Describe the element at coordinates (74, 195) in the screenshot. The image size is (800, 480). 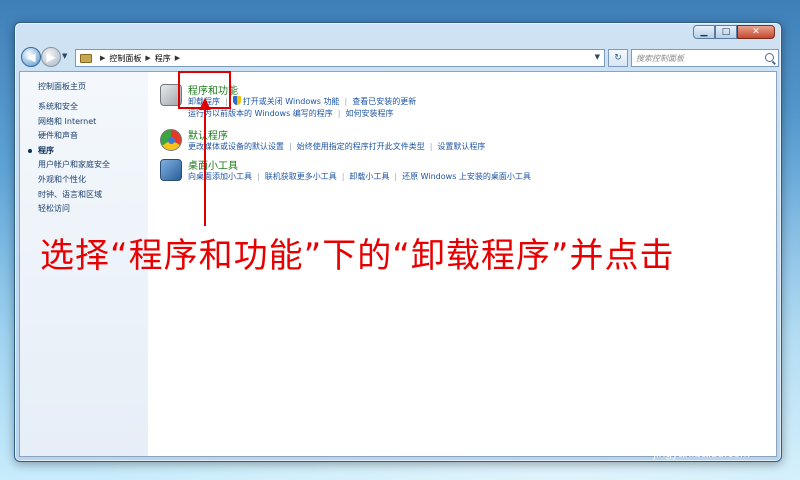
I see `sidebar-item-clock-language: 时钟、语言和区域` at that location.